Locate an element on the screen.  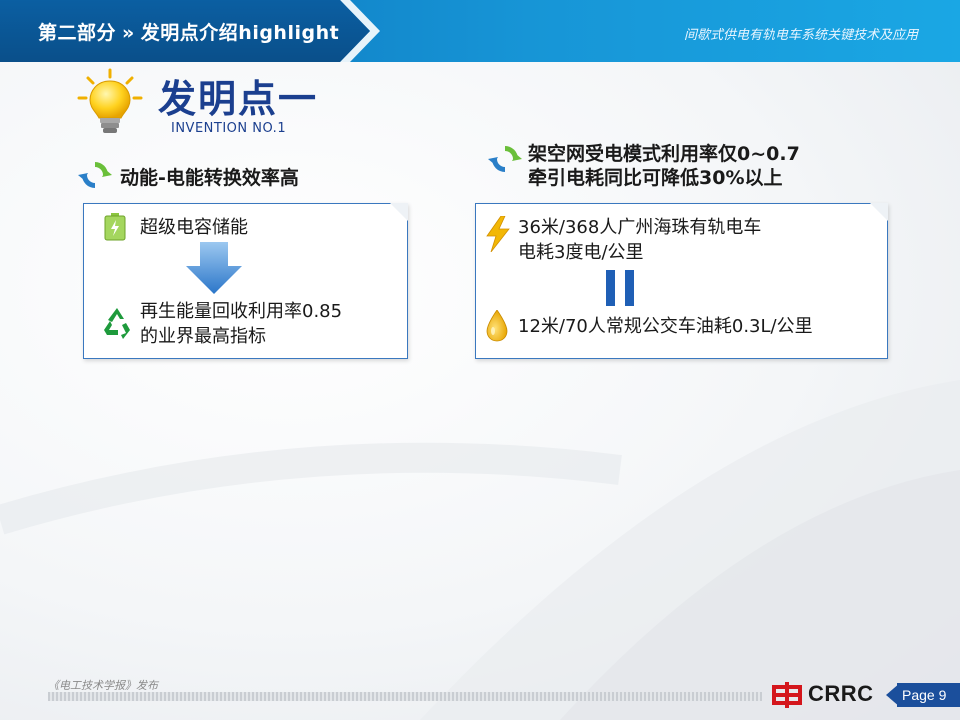
invention-subtitle: INVENTION NO.1 is located at coordinates (229, 128).